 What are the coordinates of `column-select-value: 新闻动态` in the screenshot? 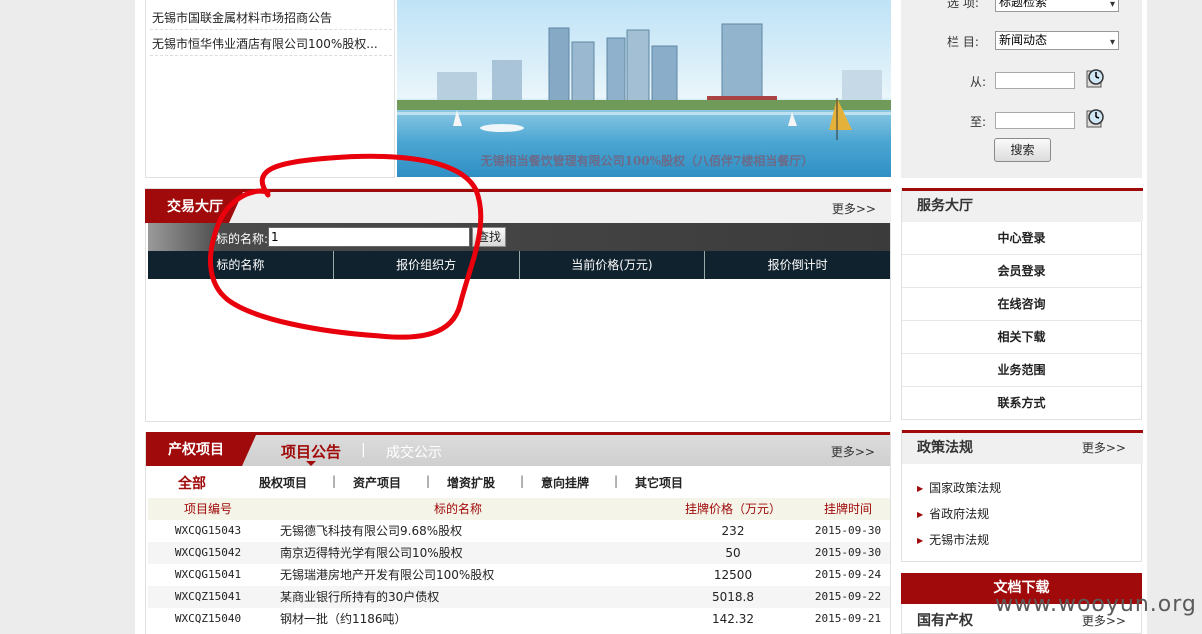 It's located at (1023, 40).